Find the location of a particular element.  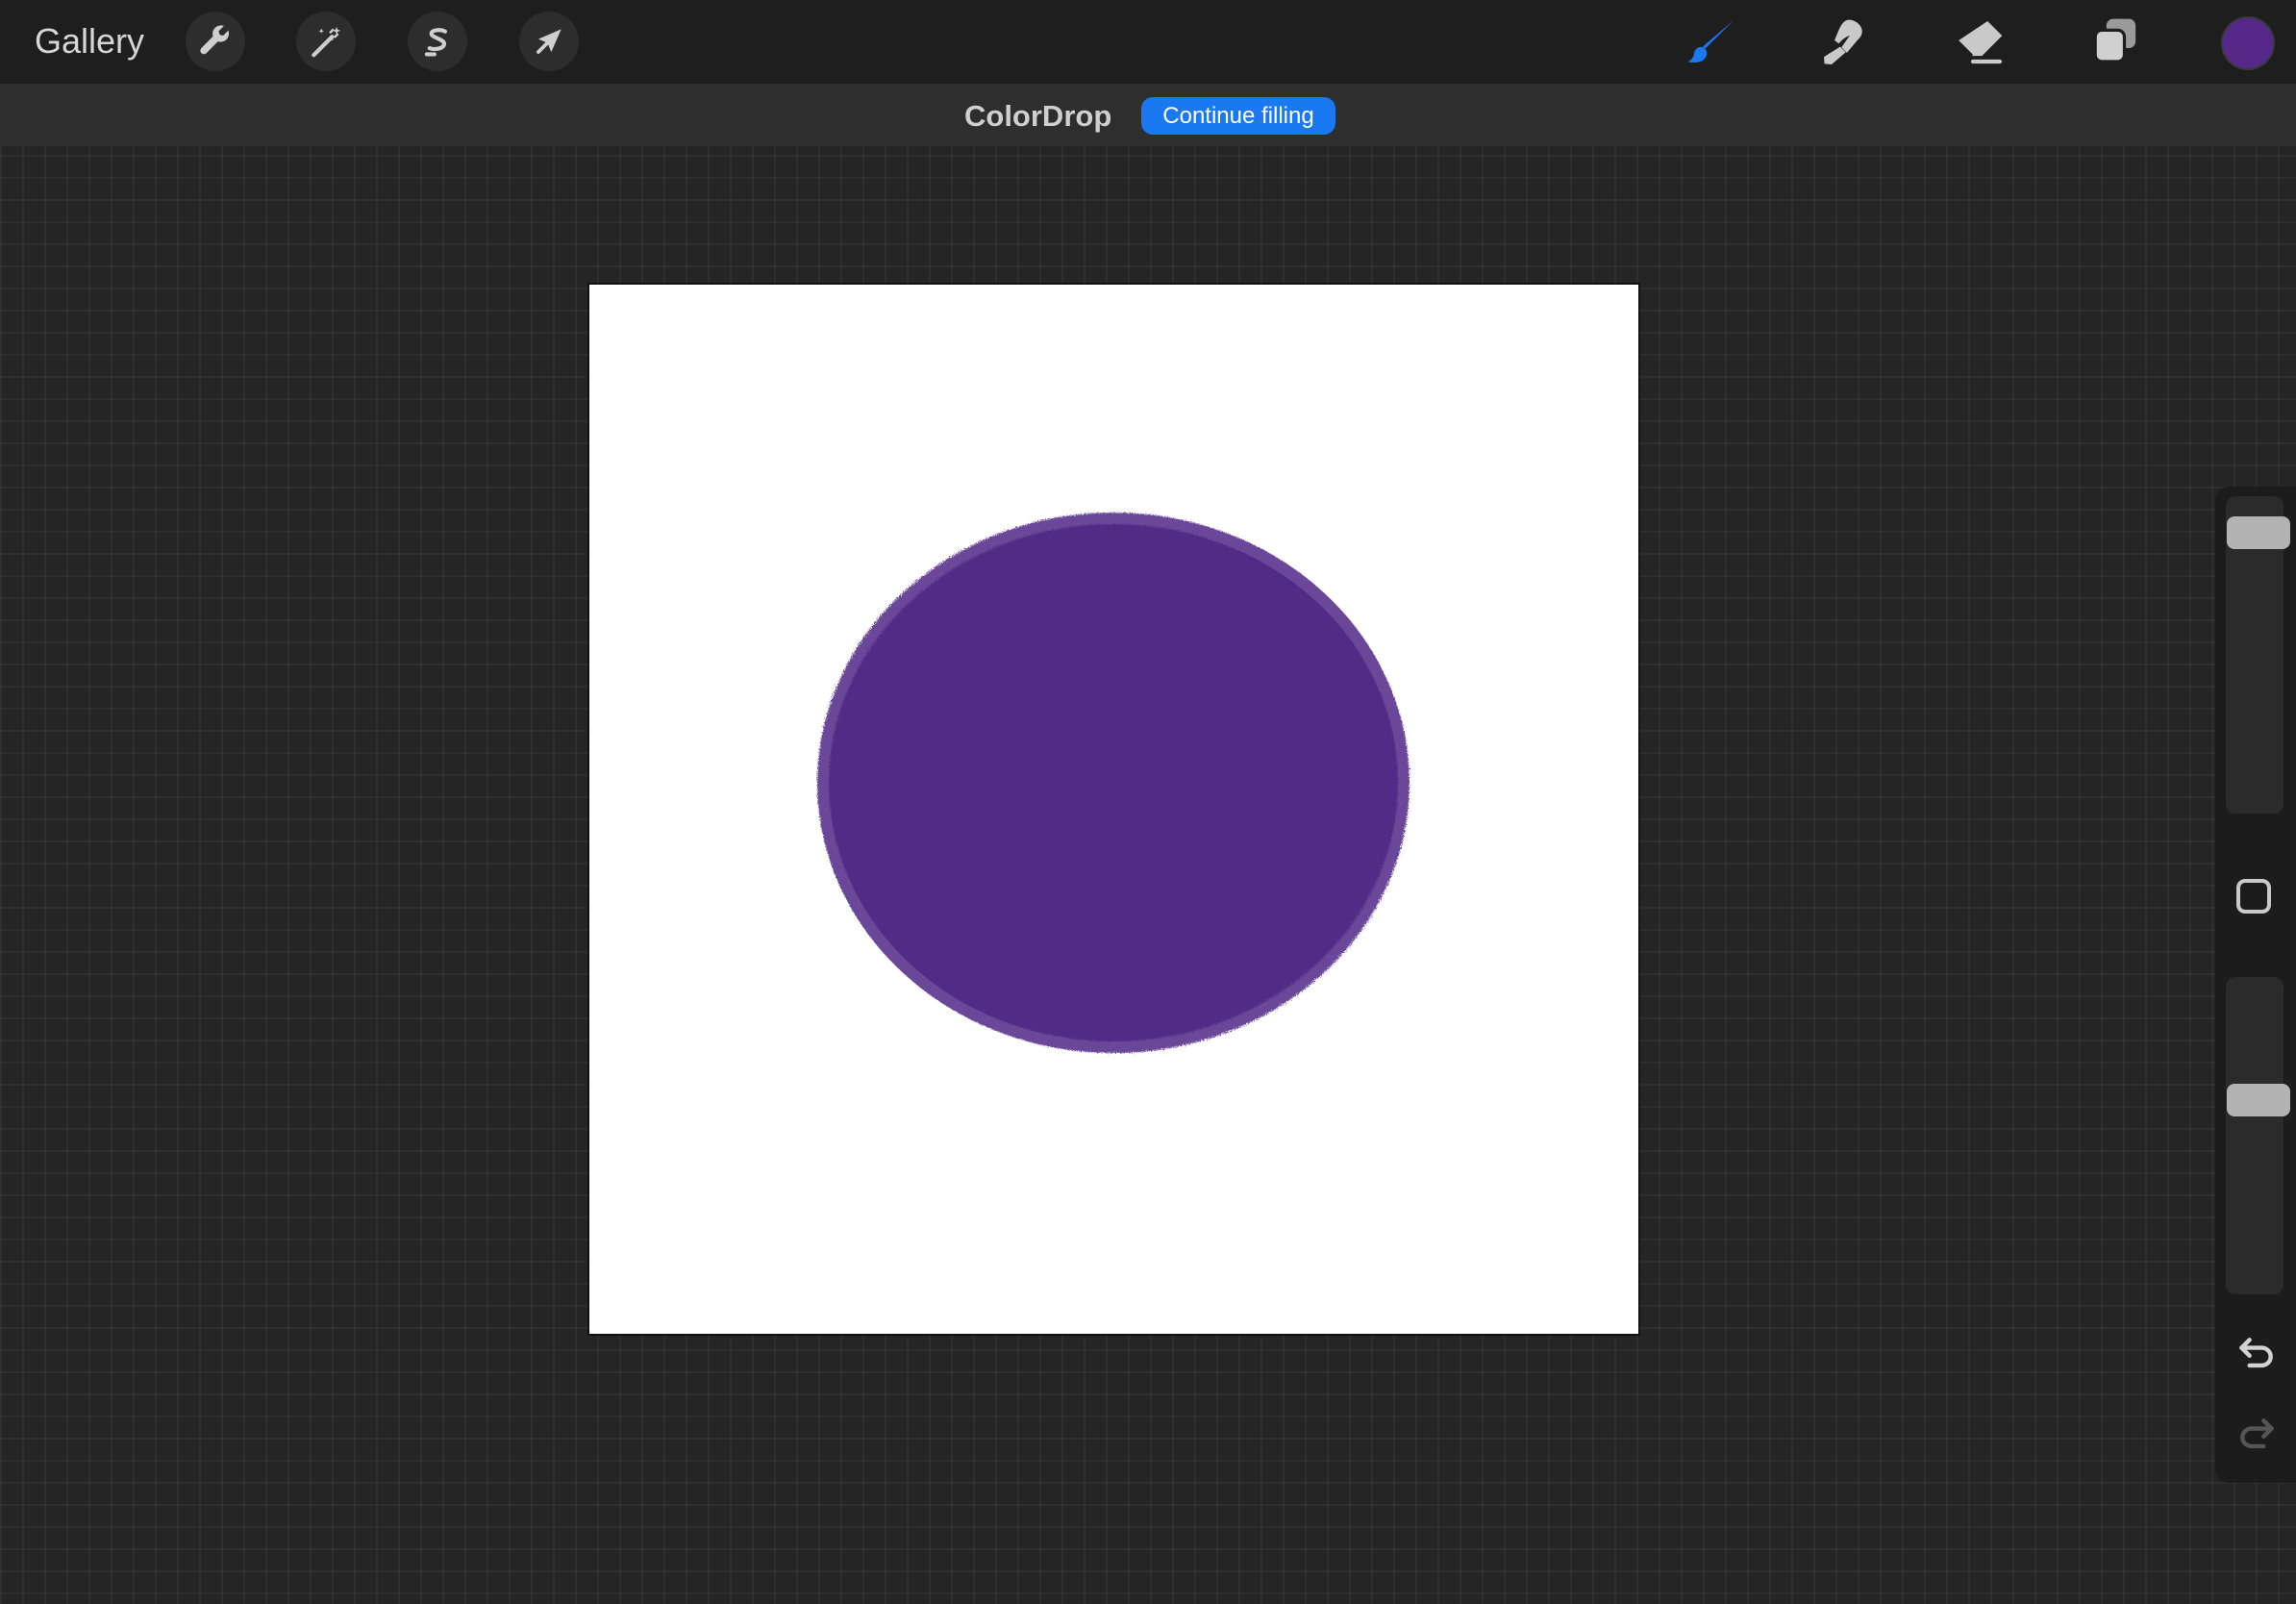

eraser-tool-button is located at coordinates (1980, 41).